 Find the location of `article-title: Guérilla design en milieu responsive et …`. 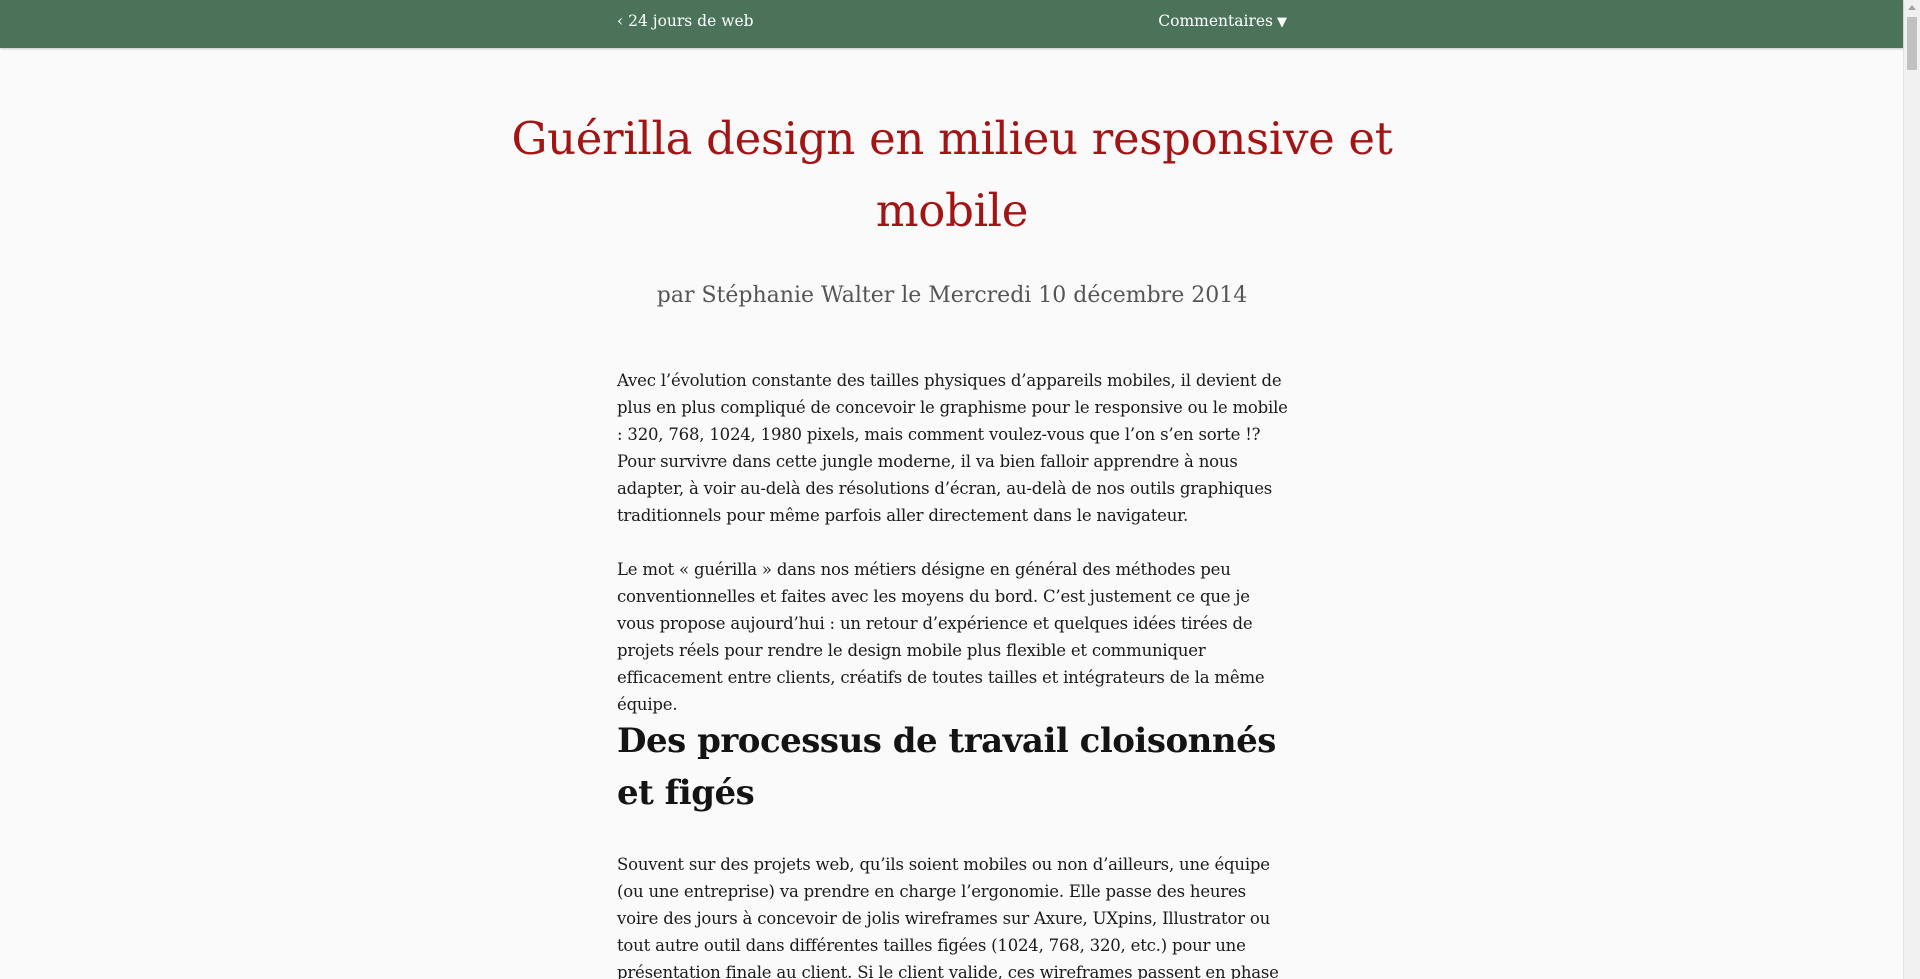

article-title: Guérilla design en milieu responsive et … is located at coordinates (952, 174).